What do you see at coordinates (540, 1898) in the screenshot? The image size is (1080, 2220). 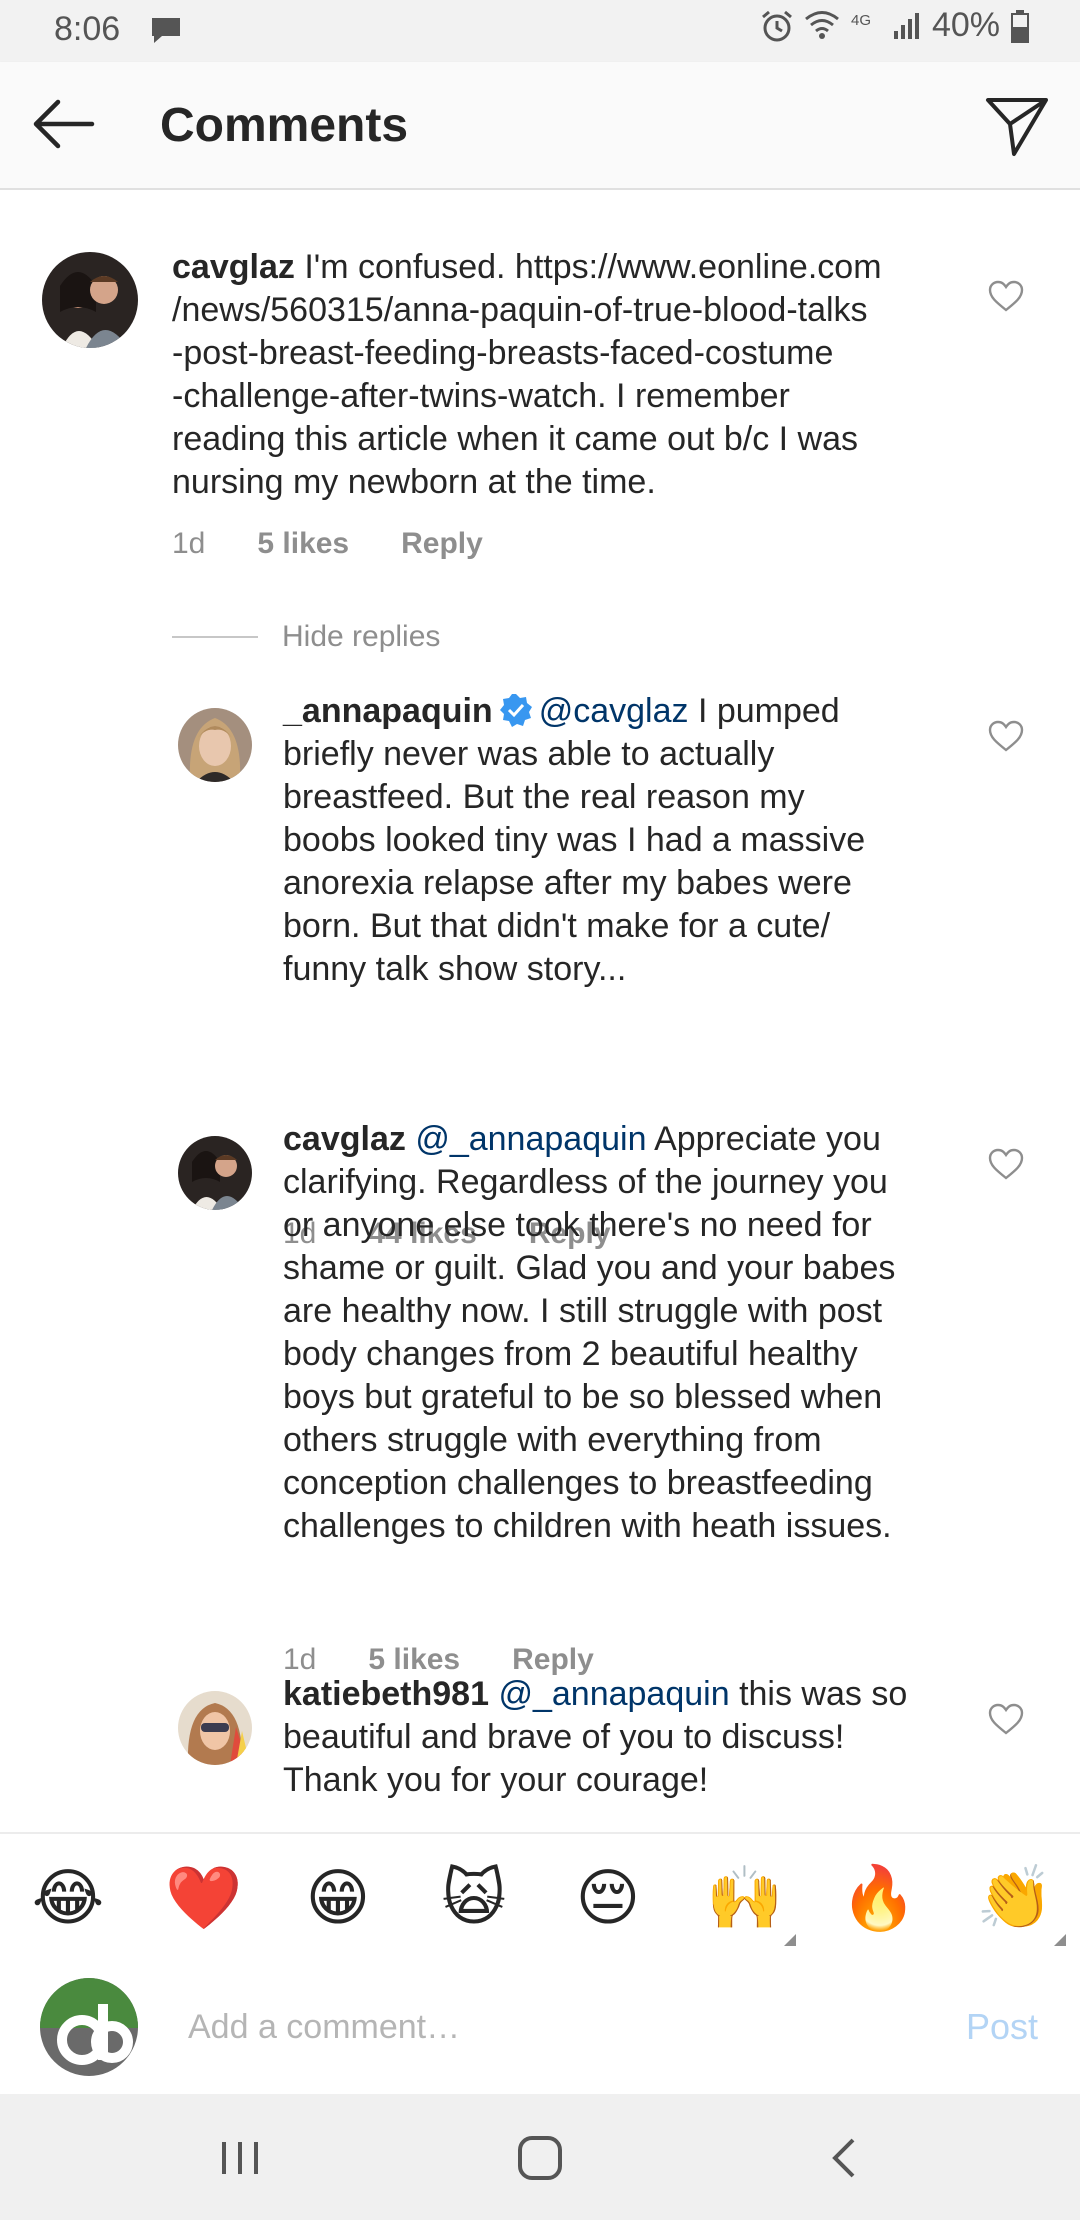 I see `quick-emoji-bar: 😂 ❤️ 😁 🙀 😔 🙌 🔥 👏` at bounding box center [540, 1898].